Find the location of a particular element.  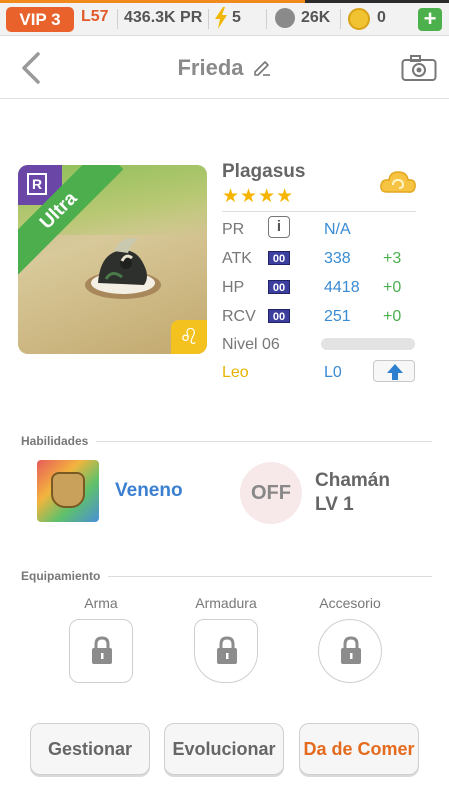

feed-button: Da de Comer is located at coordinates (359, 749).